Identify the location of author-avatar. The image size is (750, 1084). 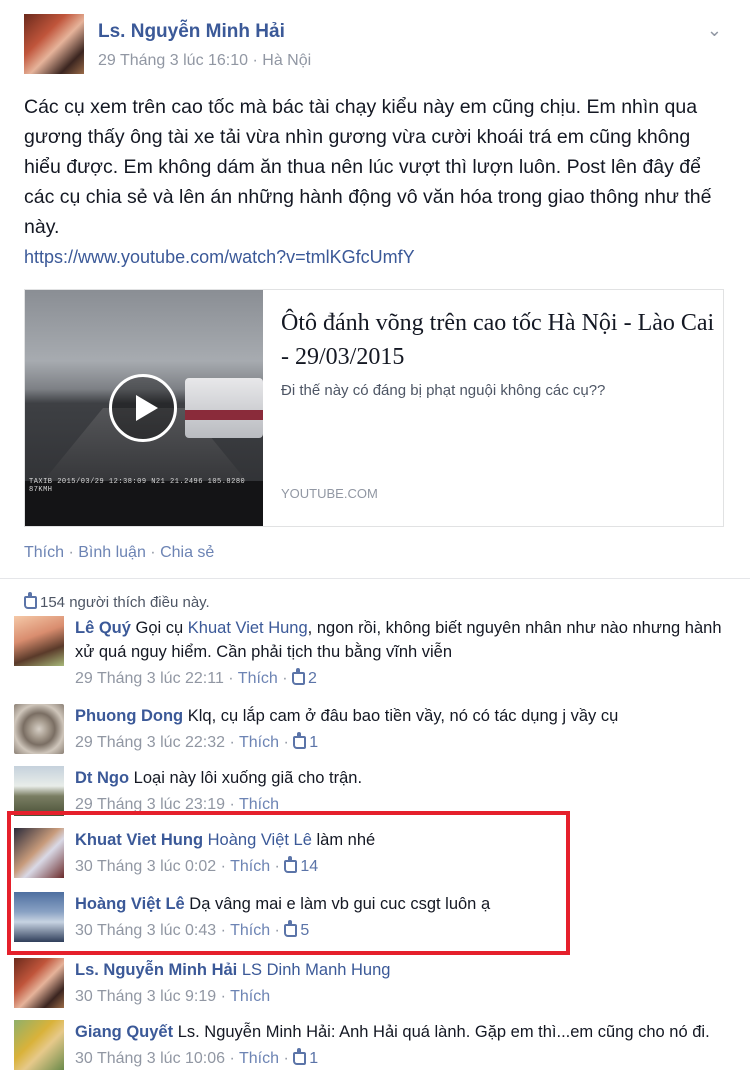
(54, 44).